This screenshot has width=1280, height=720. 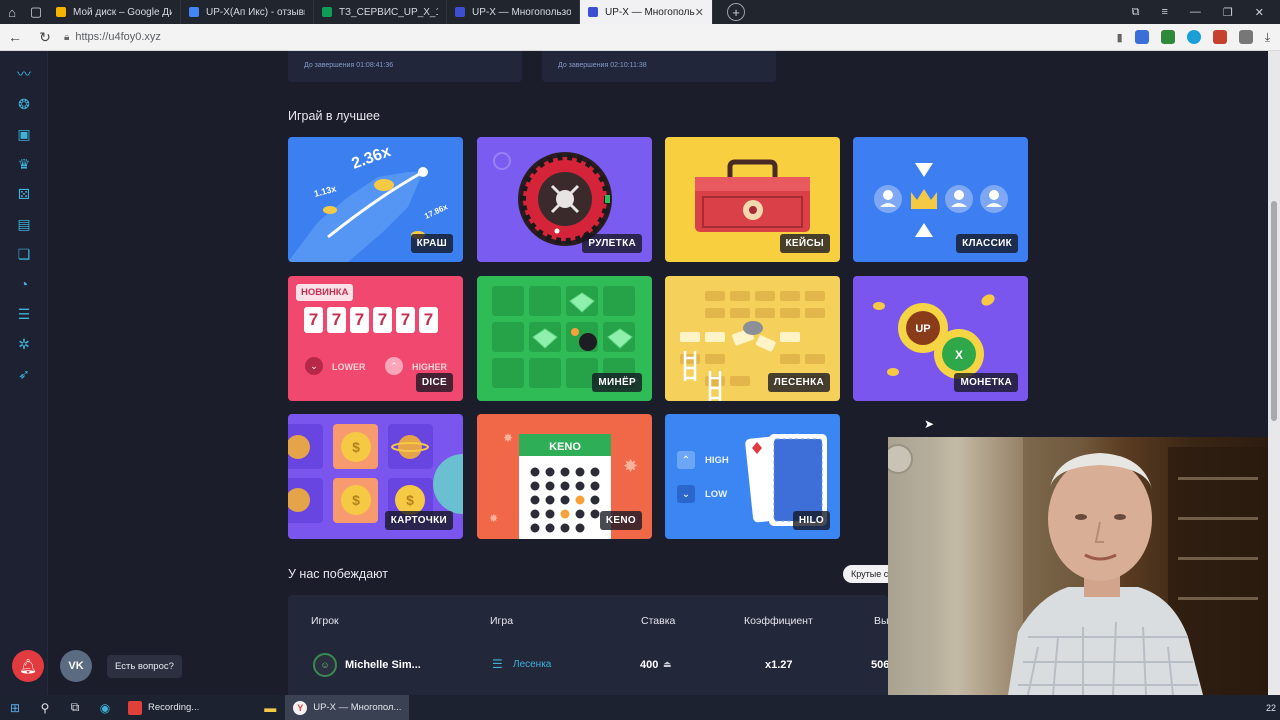 What do you see at coordinates (24, 104) in the screenshot?
I see `wheel-icon: ❂` at bounding box center [24, 104].